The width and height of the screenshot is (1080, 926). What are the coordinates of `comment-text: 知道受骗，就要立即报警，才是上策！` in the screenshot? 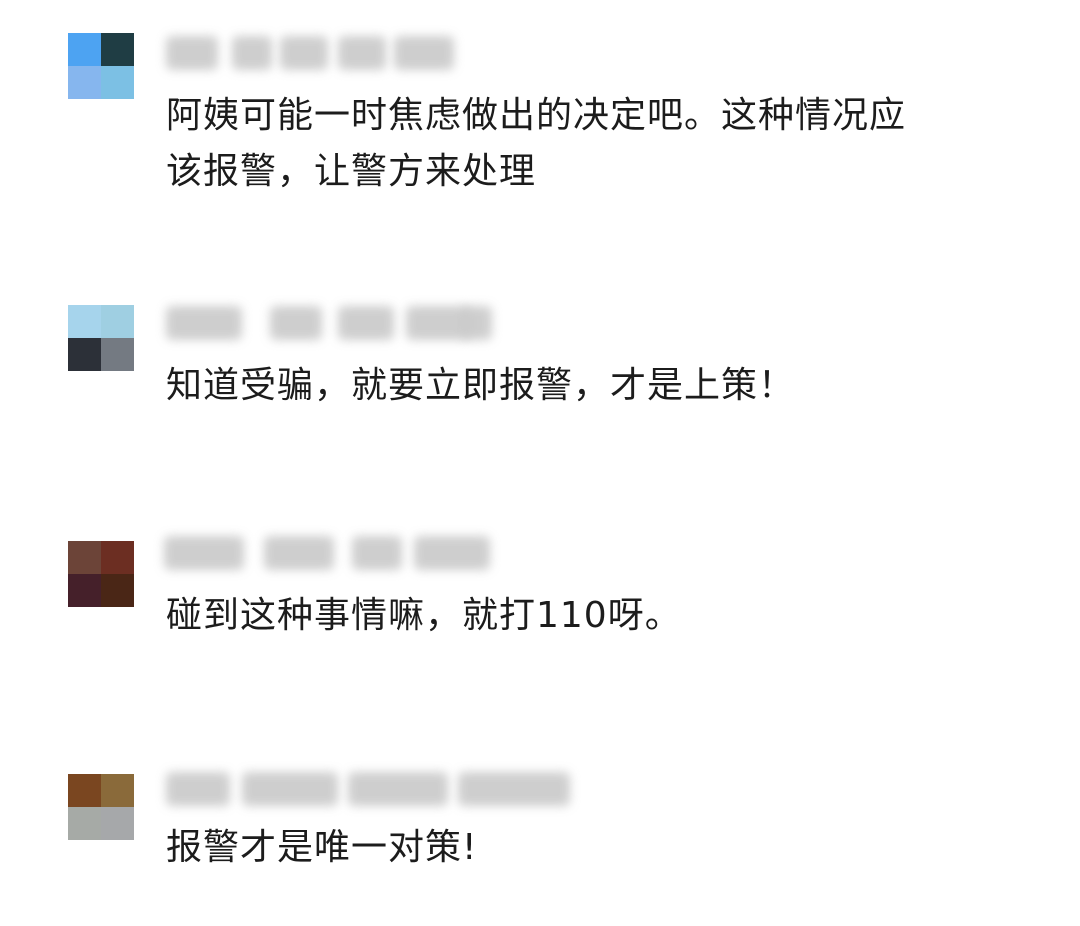 It's located at (481, 385).